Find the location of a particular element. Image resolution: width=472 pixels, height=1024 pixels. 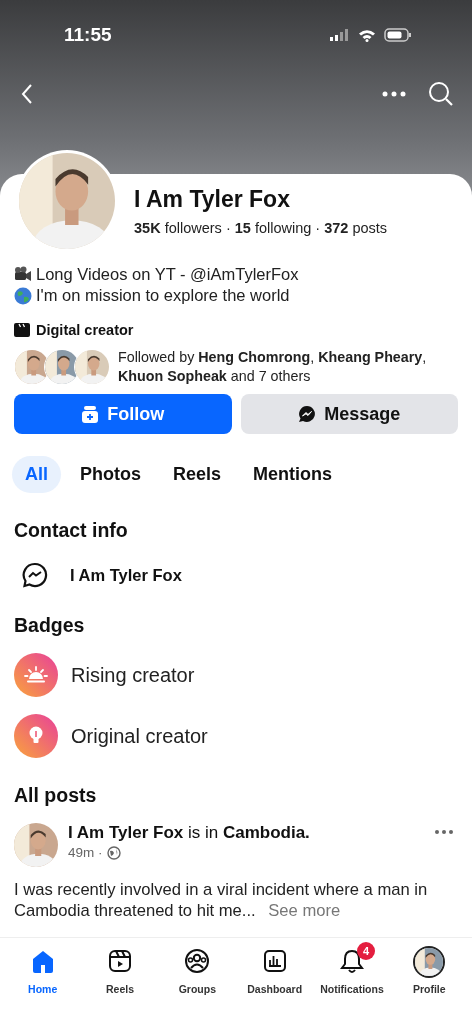

message-button: Message is located at coordinates (349, 414).